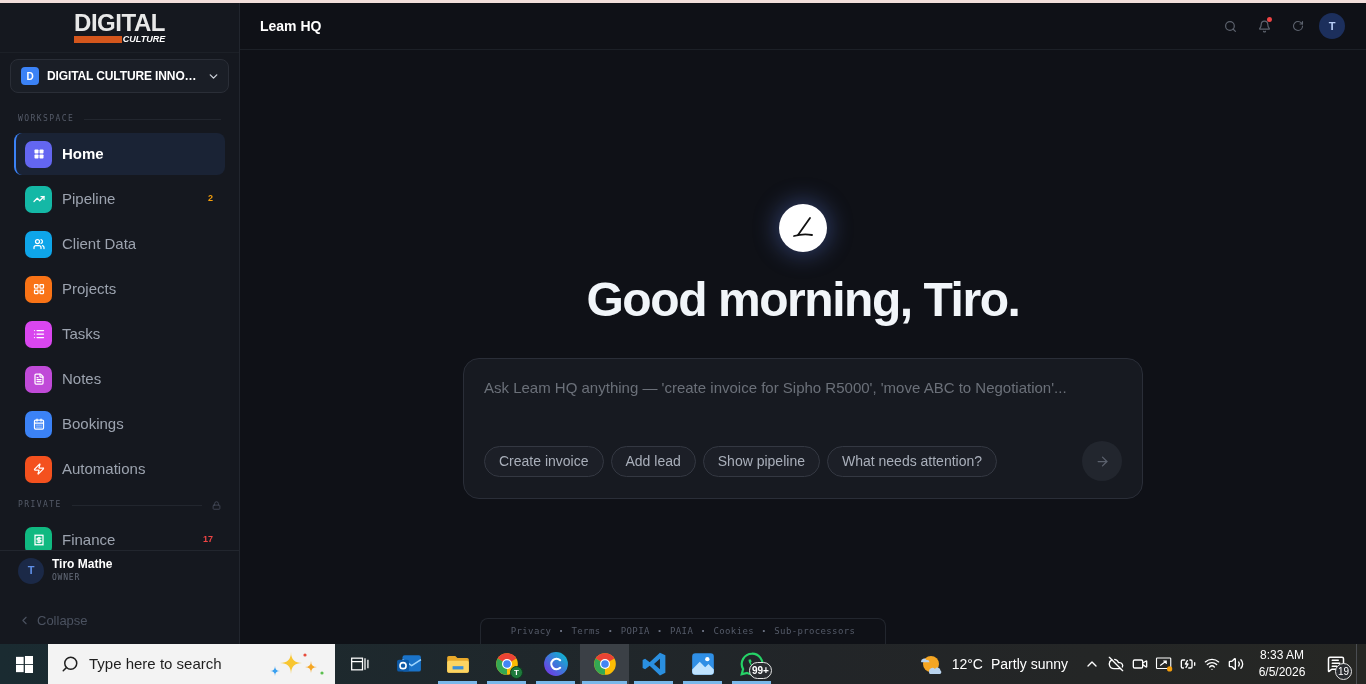  I want to click on landscape-icon, so click(702, 664).